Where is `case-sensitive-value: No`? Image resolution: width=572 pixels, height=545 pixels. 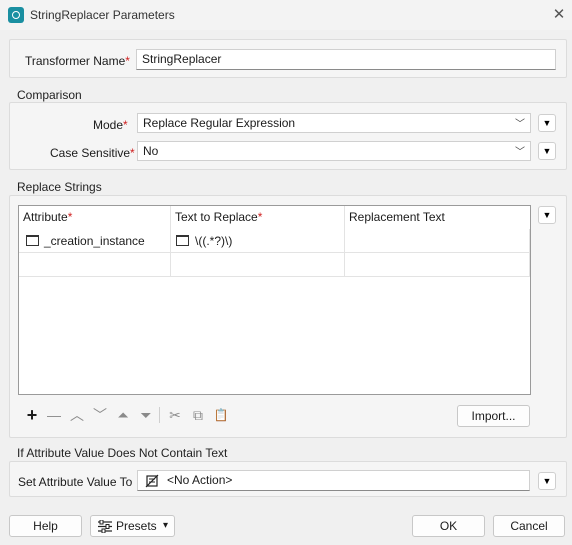 case-sensitive-value: No is located at coordinates (151, 151).